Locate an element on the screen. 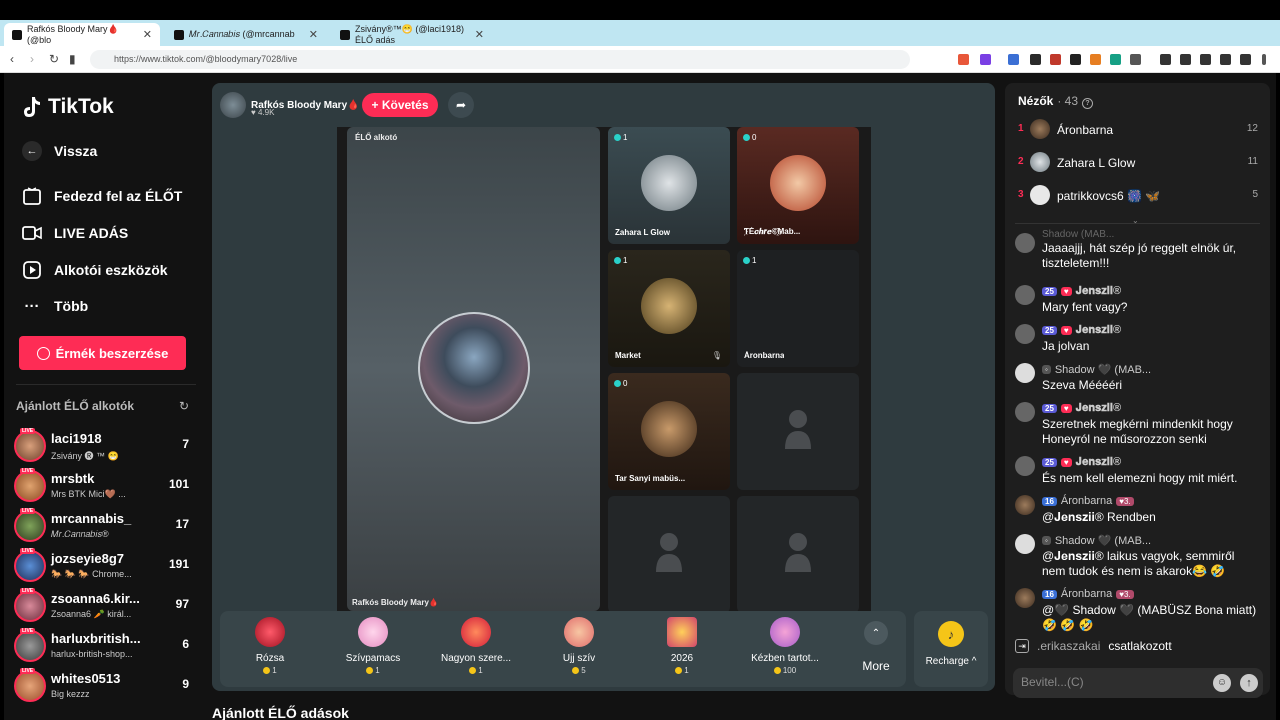 This screenshot has height=720, width=1280. forward-arrow-icon: › is located at coordinates (32, 59).